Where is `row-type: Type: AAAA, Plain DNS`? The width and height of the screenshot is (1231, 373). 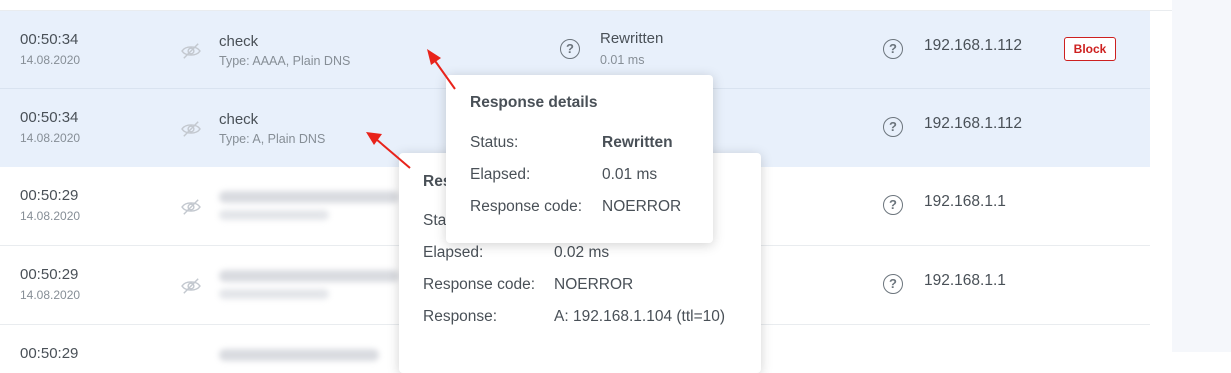 row-type: Type: AAAA, Plain DNS is located at coordinates (285, 61).